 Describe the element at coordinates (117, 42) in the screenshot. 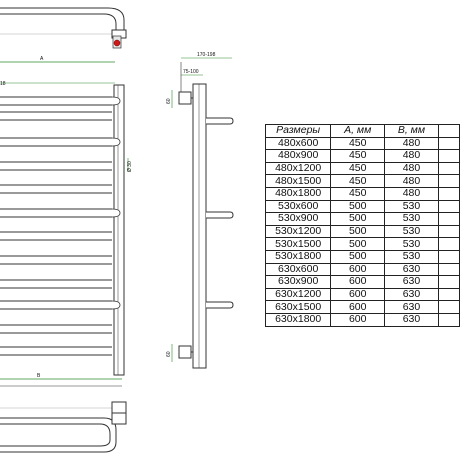

I see `valve-icon` at that location.